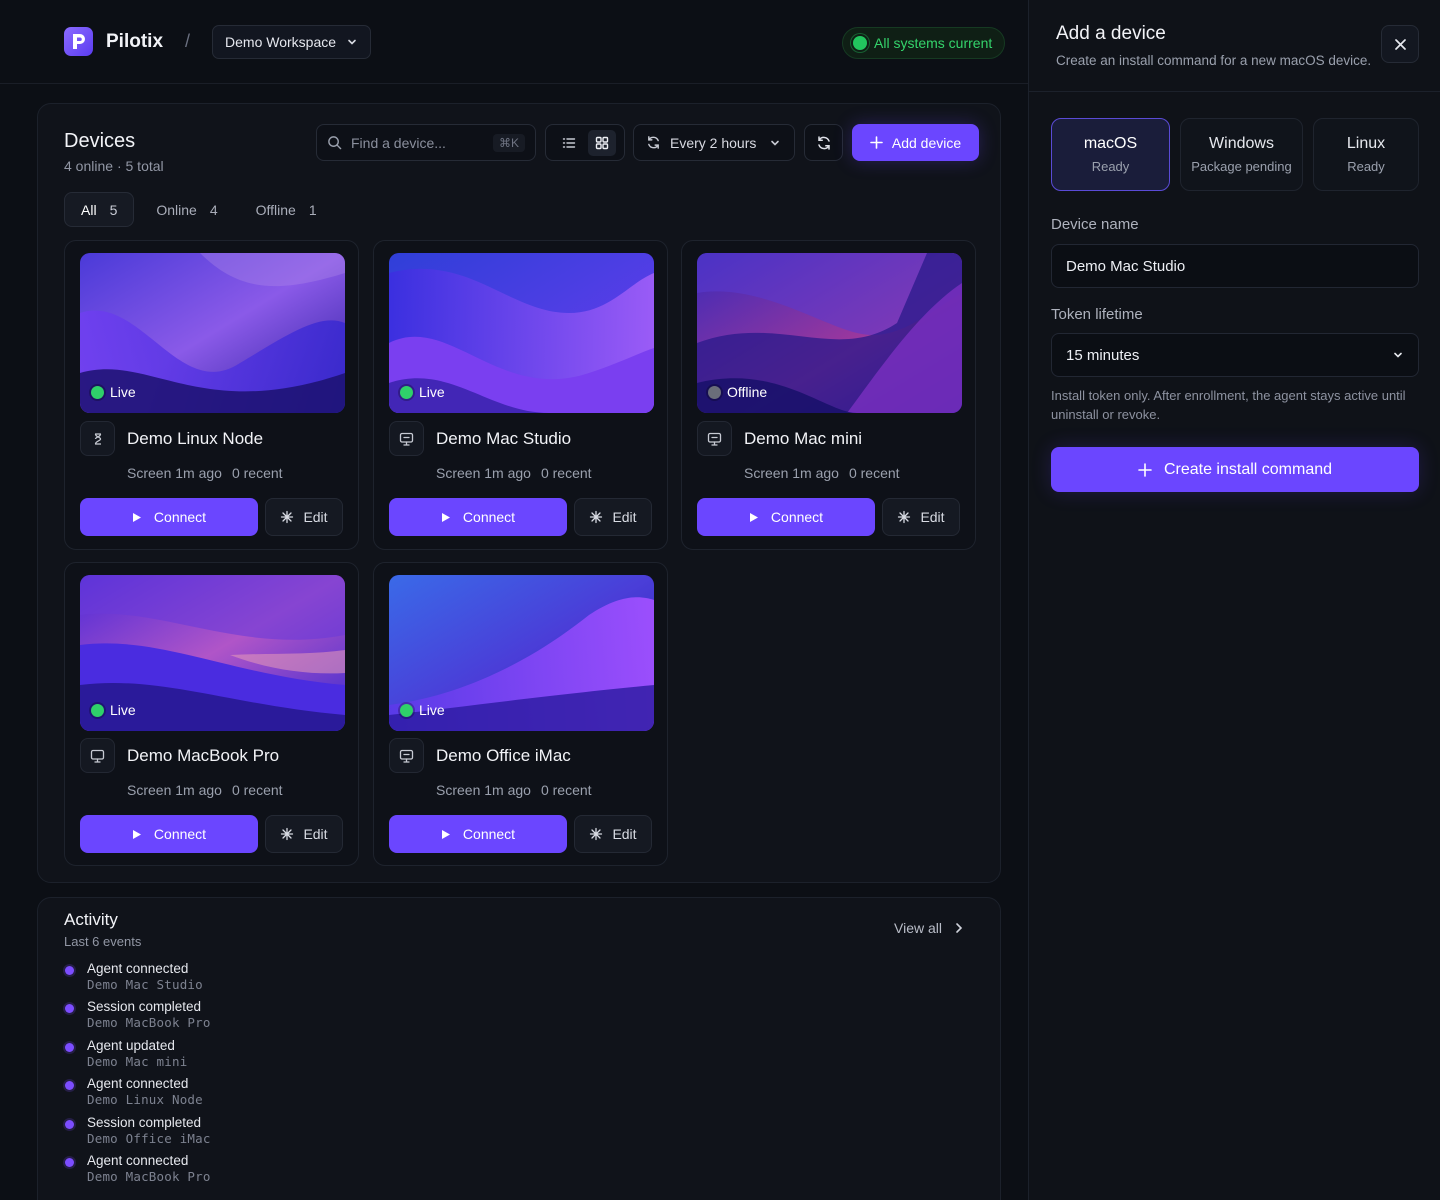  Describe the element at coordinates (918, 928) in the screenshot. I see `view-all-label: View all` at that location.